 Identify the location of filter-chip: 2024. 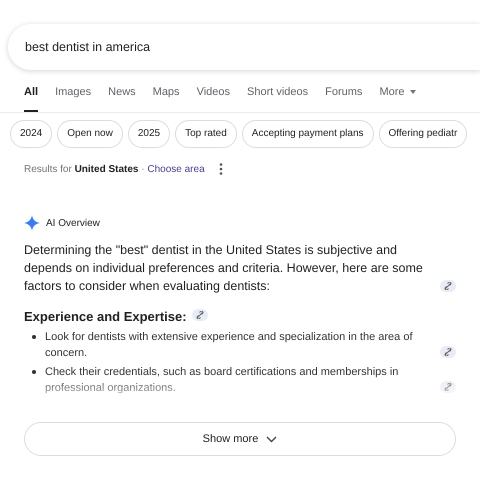
(31, 134).